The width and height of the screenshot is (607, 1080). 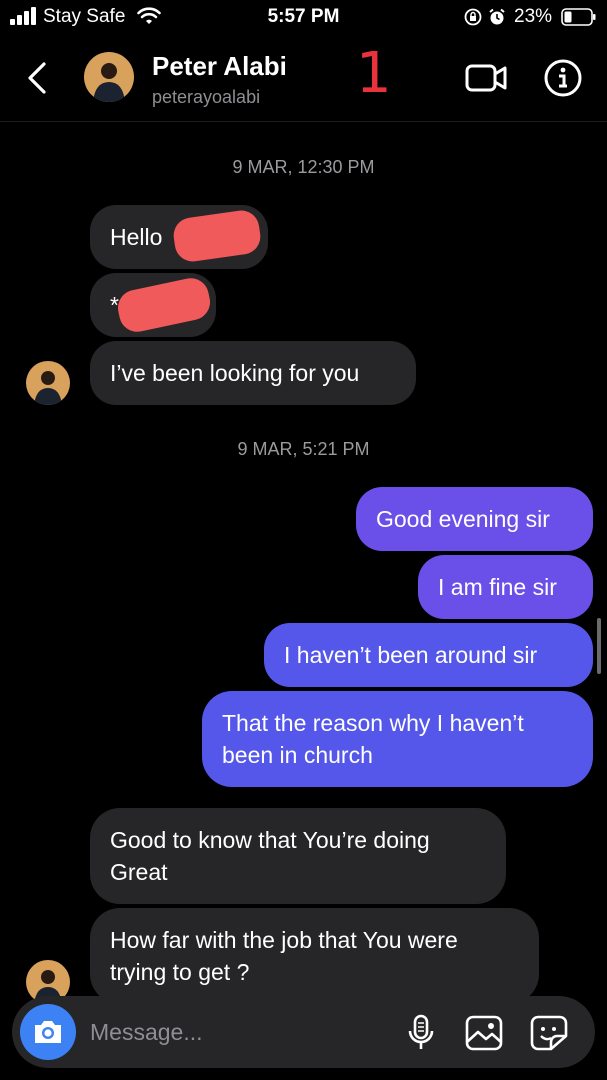 I want to click on battery-icon, so click(x=578, y=17).